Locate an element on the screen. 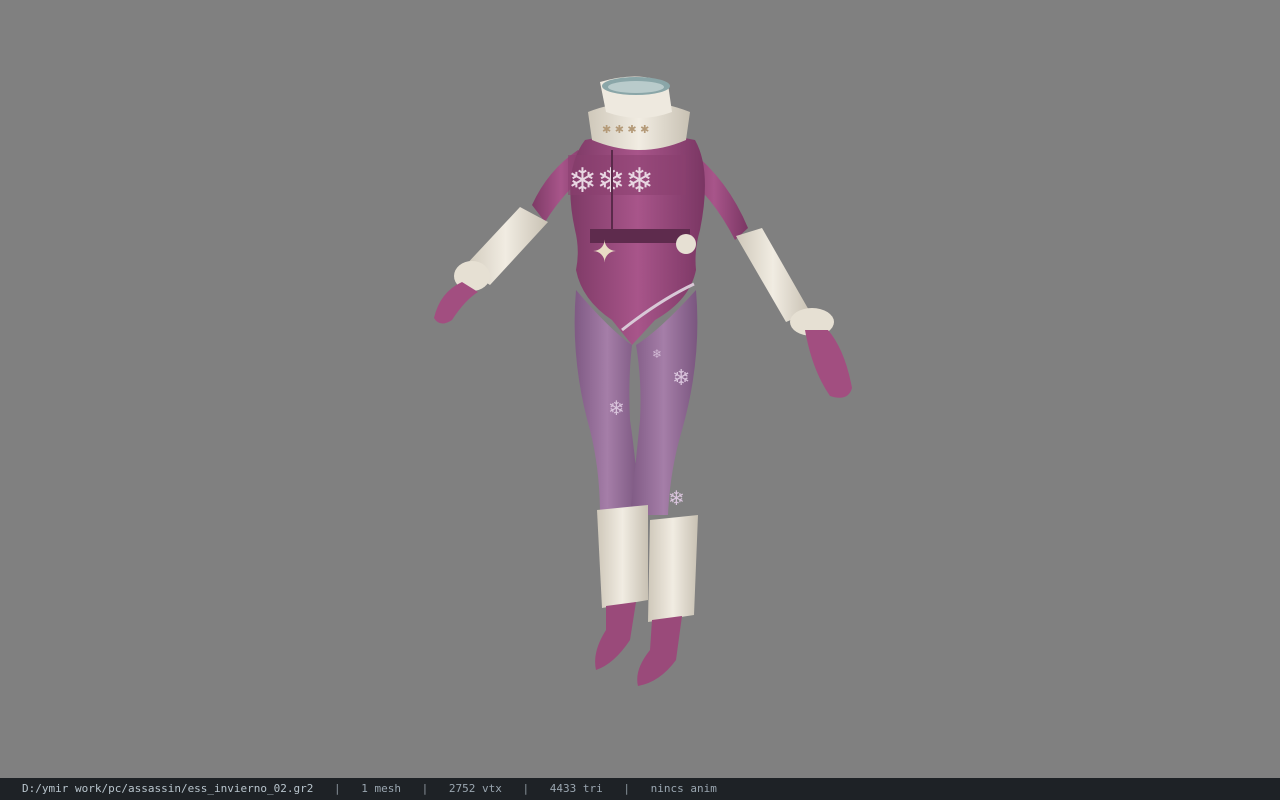  right-arm is located at coordinates (766, 274).